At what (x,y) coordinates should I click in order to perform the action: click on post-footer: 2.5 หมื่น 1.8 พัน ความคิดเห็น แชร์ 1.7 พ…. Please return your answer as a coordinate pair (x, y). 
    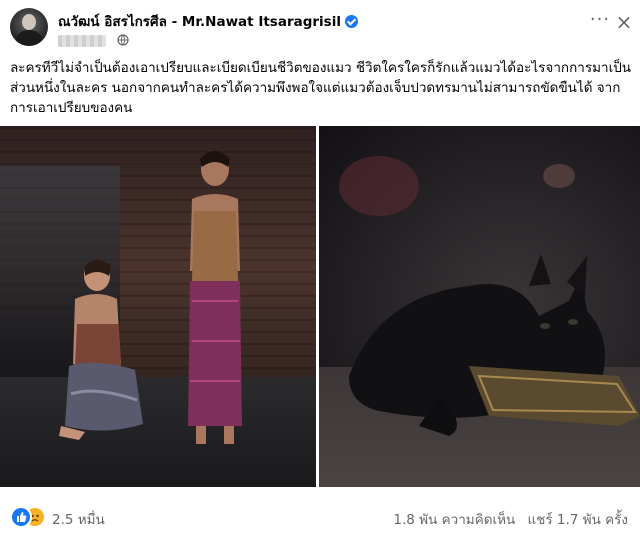
    Looking at the image, I should click on (320, 516).